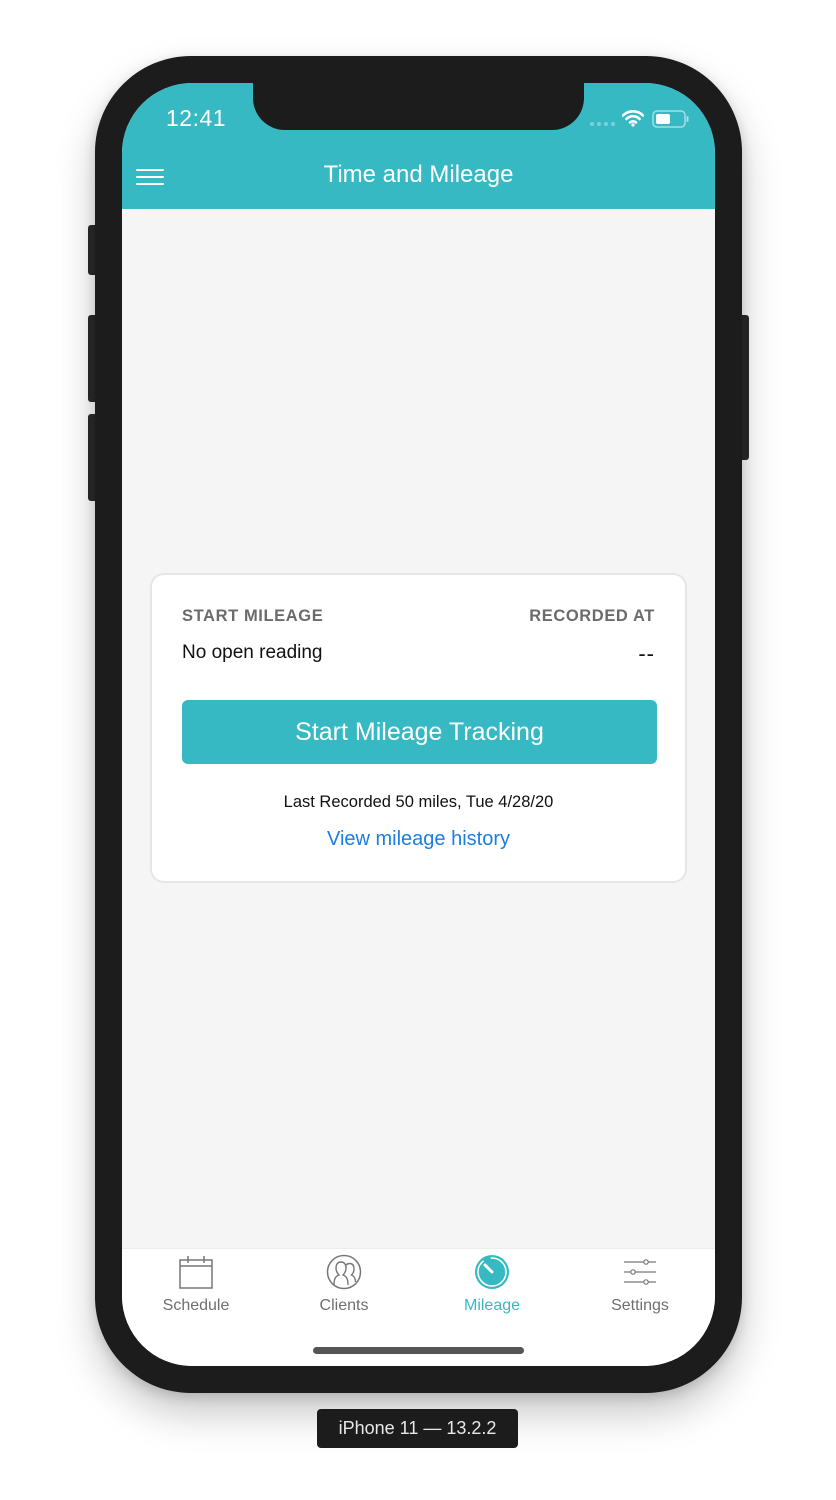 This screenshot has height=1500, width=836. Describe the element at coordinates (344, 1272) in the screenshot. I see `clients-icon` at that location.